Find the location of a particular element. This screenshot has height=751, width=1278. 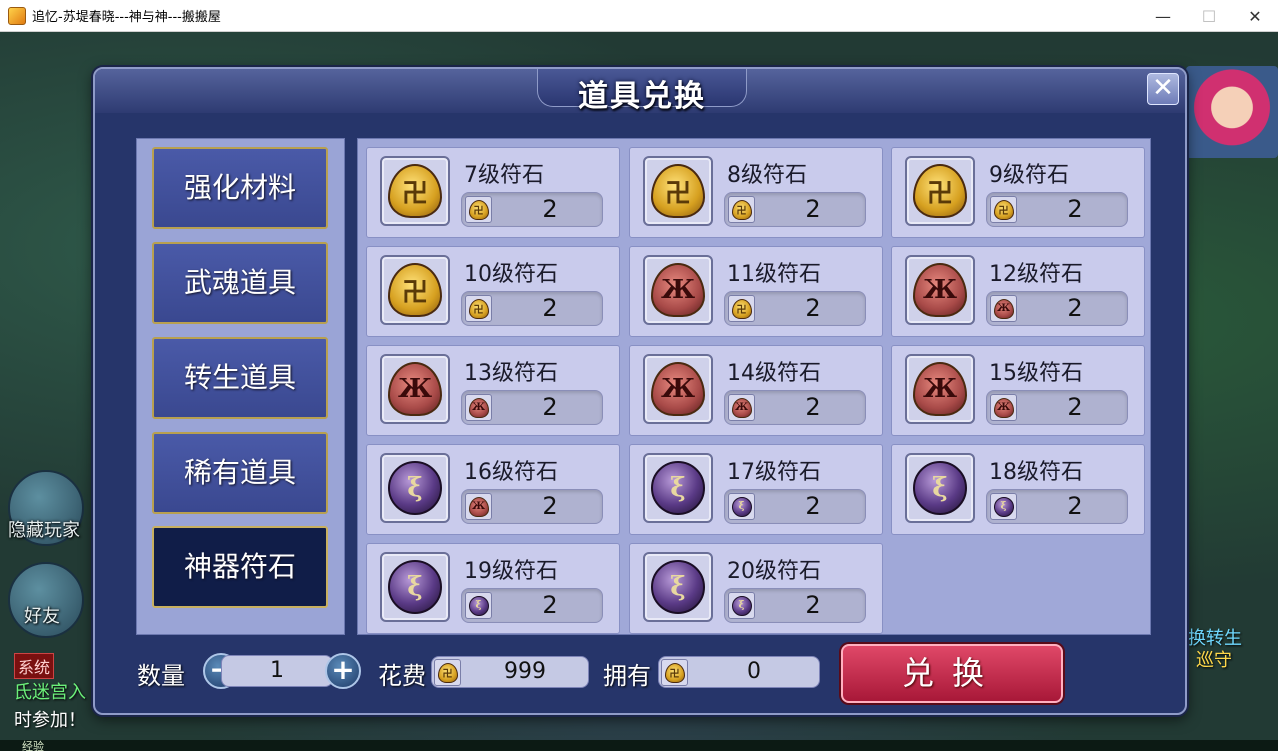

quantity-input: 1 is located at coordinates (277, 671).